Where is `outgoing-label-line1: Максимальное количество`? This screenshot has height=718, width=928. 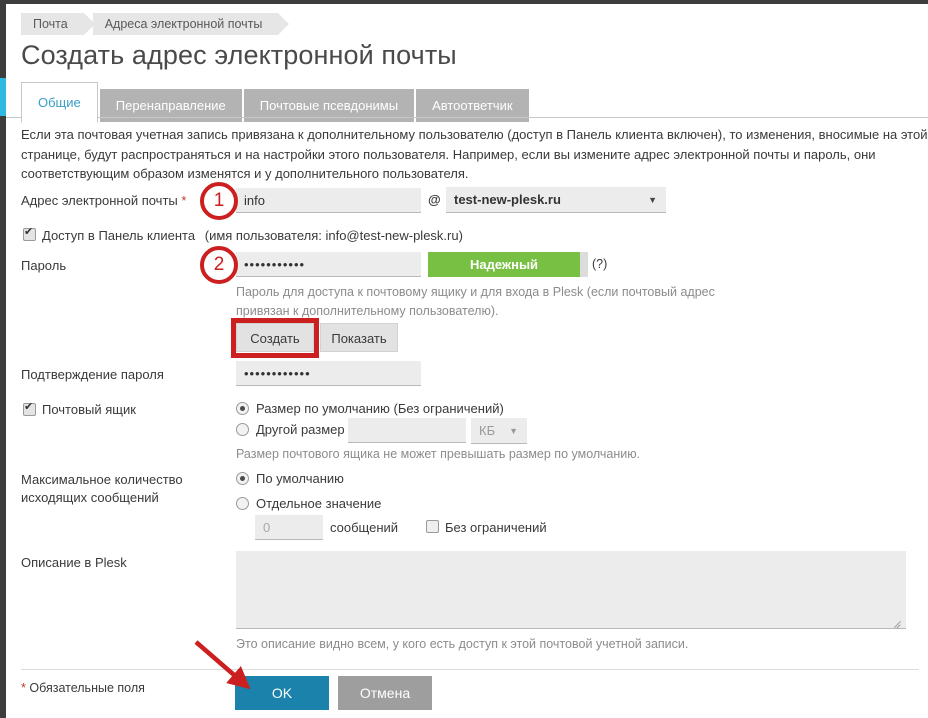
outgoing-label-line1: Максимальное количество is located at coordinates (102, 479).